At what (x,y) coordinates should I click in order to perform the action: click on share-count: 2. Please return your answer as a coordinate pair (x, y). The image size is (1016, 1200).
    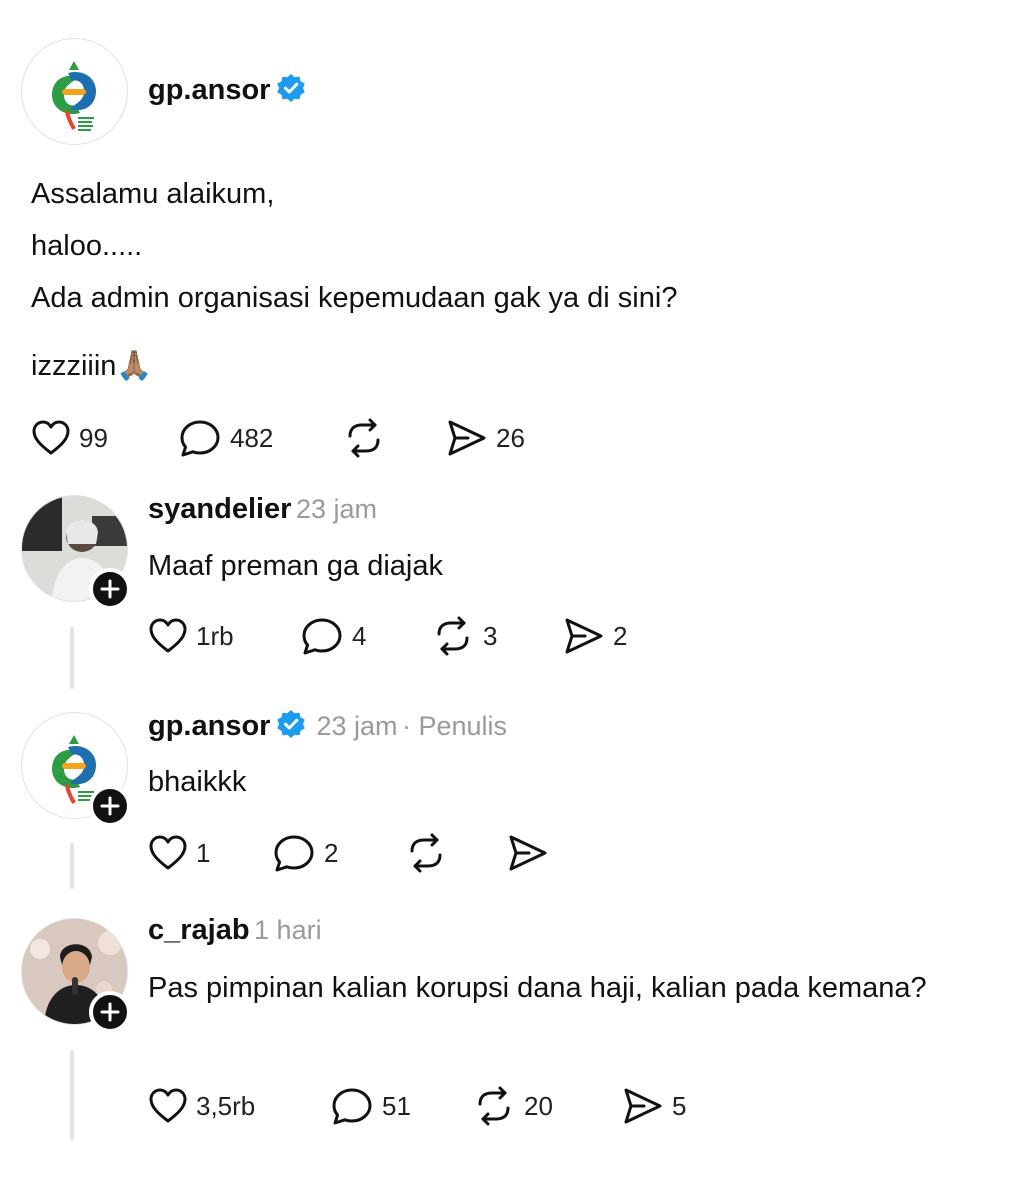
    Looking at the image, I should click on (620, 635).